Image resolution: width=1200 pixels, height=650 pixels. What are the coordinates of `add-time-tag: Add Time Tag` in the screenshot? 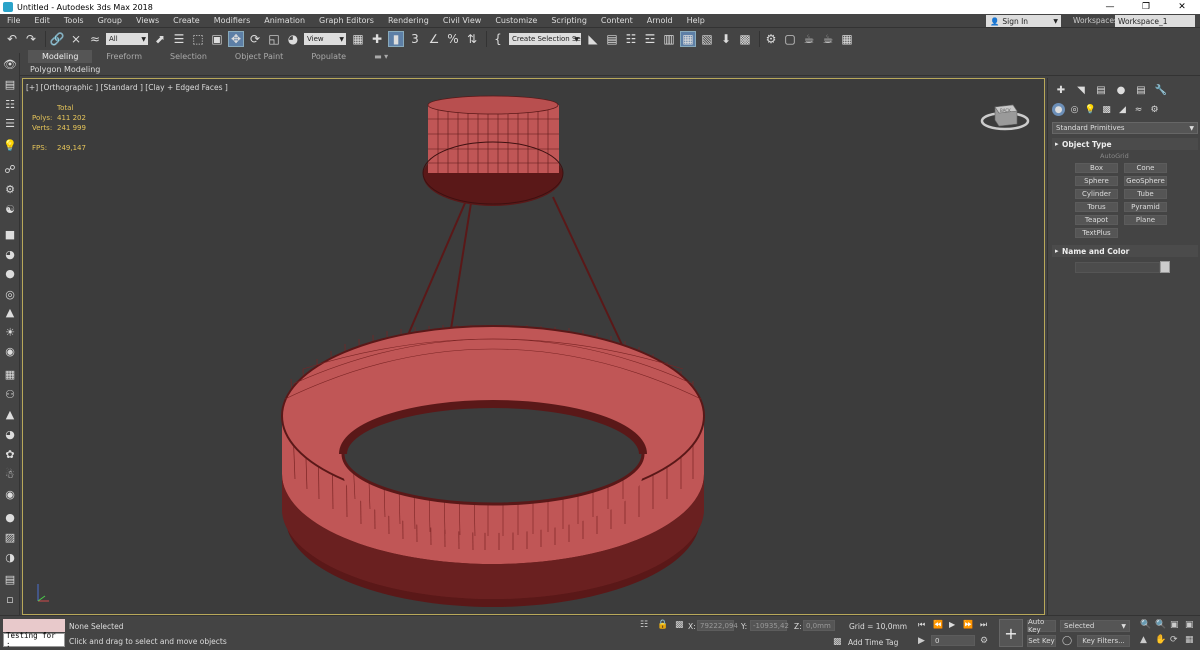 It's located at (873, 642).